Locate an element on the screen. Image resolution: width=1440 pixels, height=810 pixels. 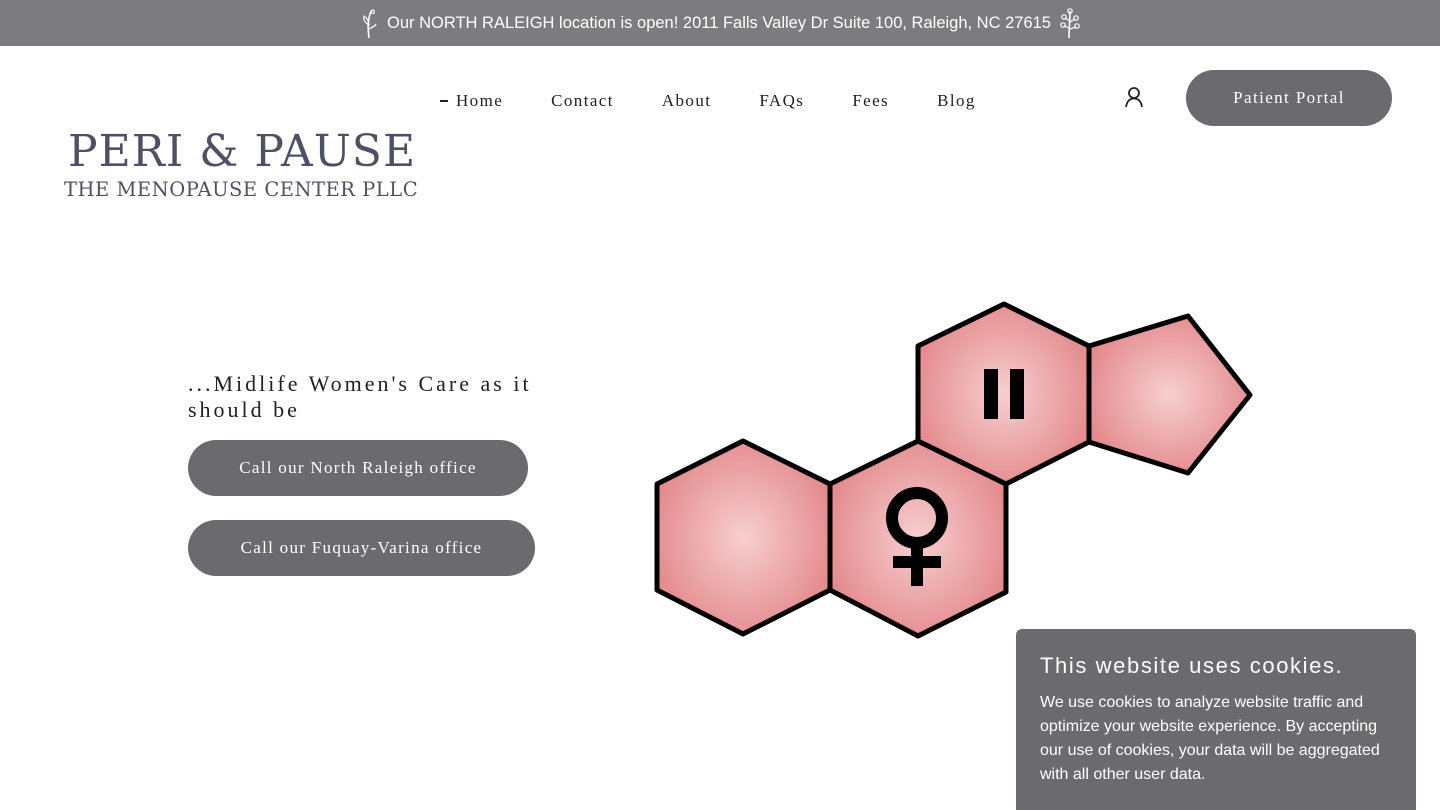
nav-item-contact: Contact is located at coordinates (582, 101).